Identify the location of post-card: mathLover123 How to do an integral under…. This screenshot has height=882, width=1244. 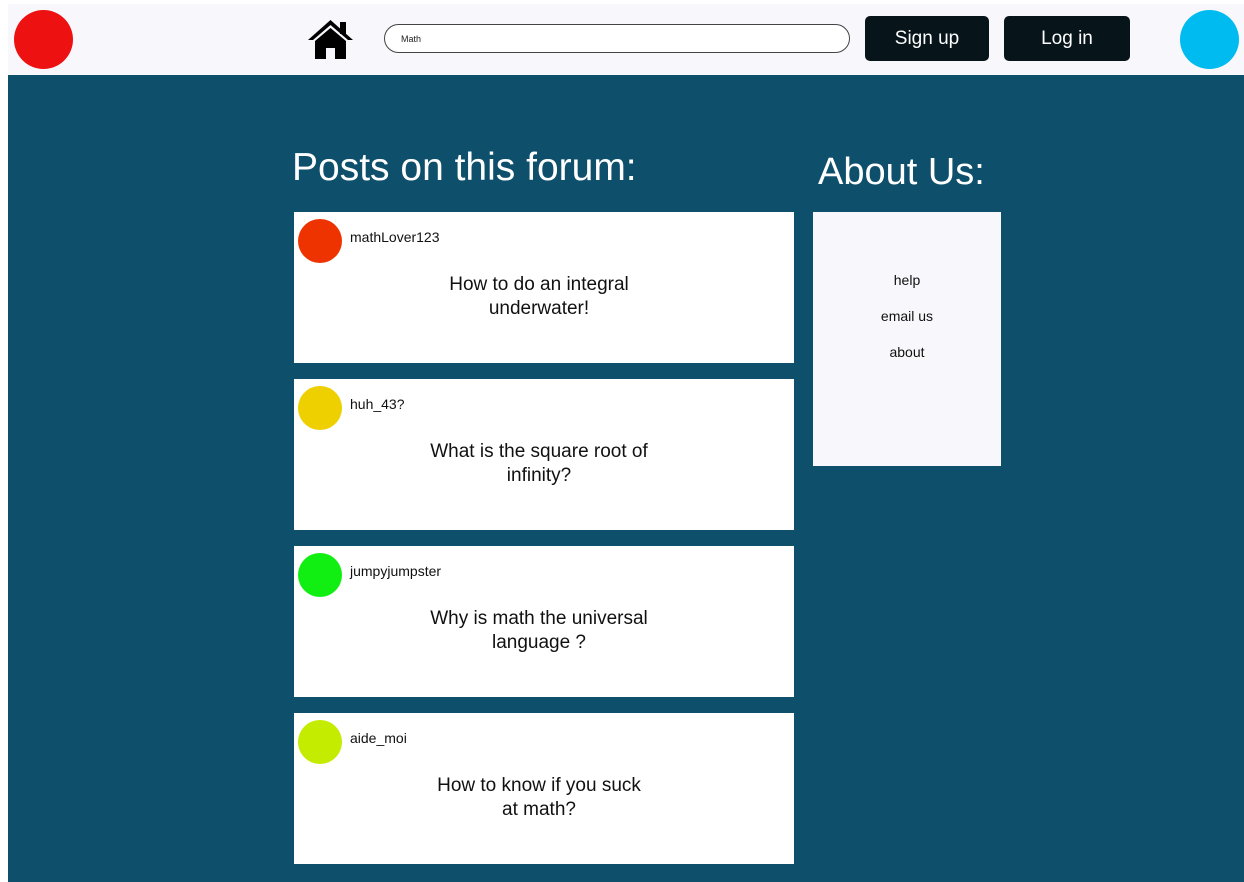
(544, 287).